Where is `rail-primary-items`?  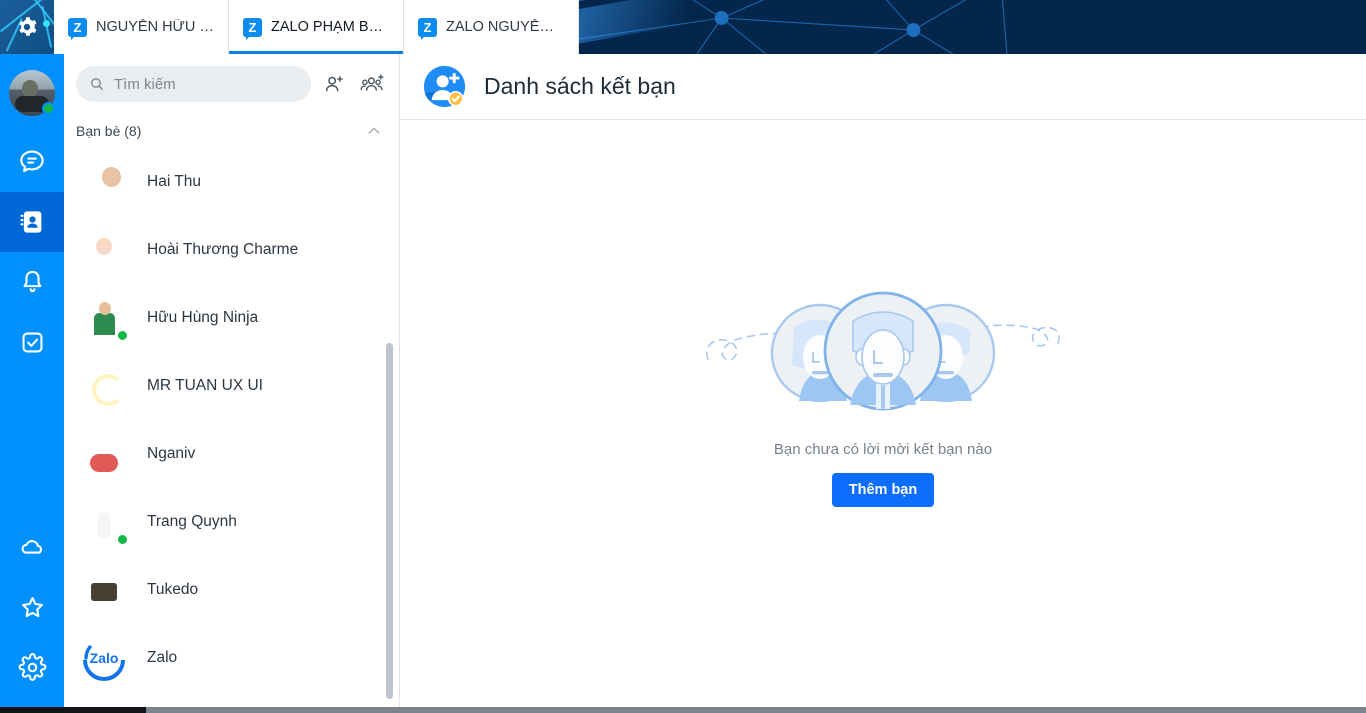
rail-primary-items is located at coordinates (32, 252).